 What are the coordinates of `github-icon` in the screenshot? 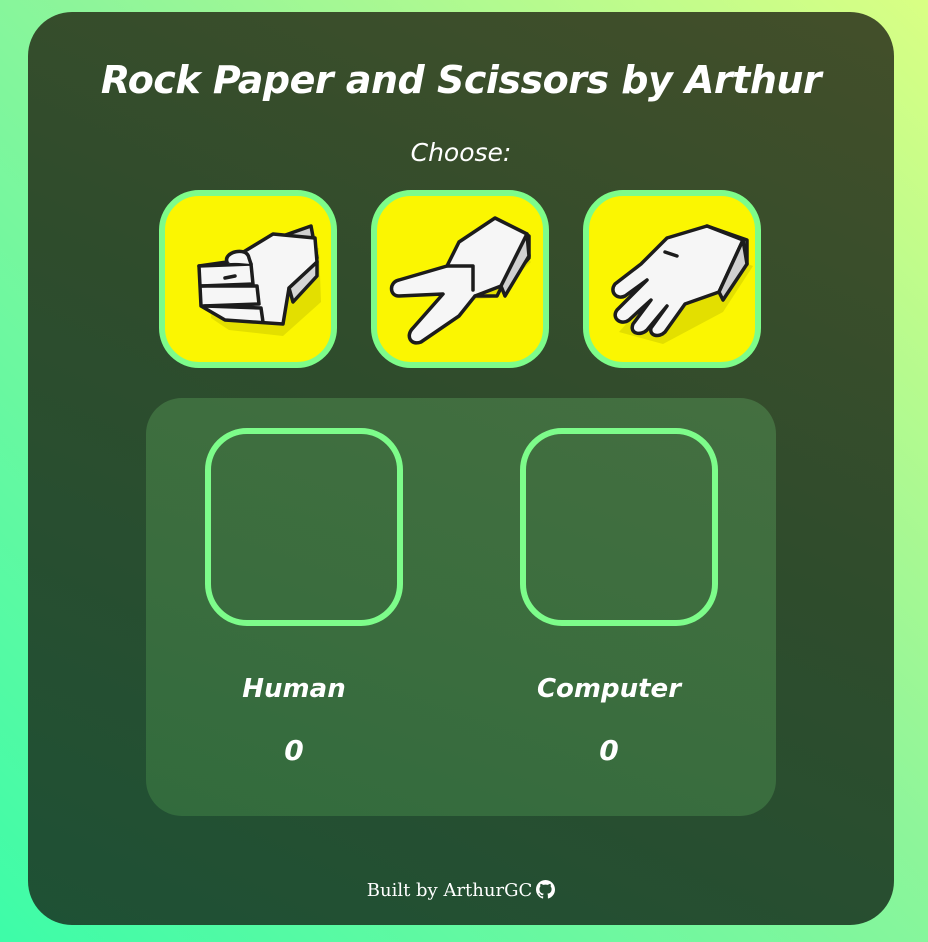 It's located at (546, 889).